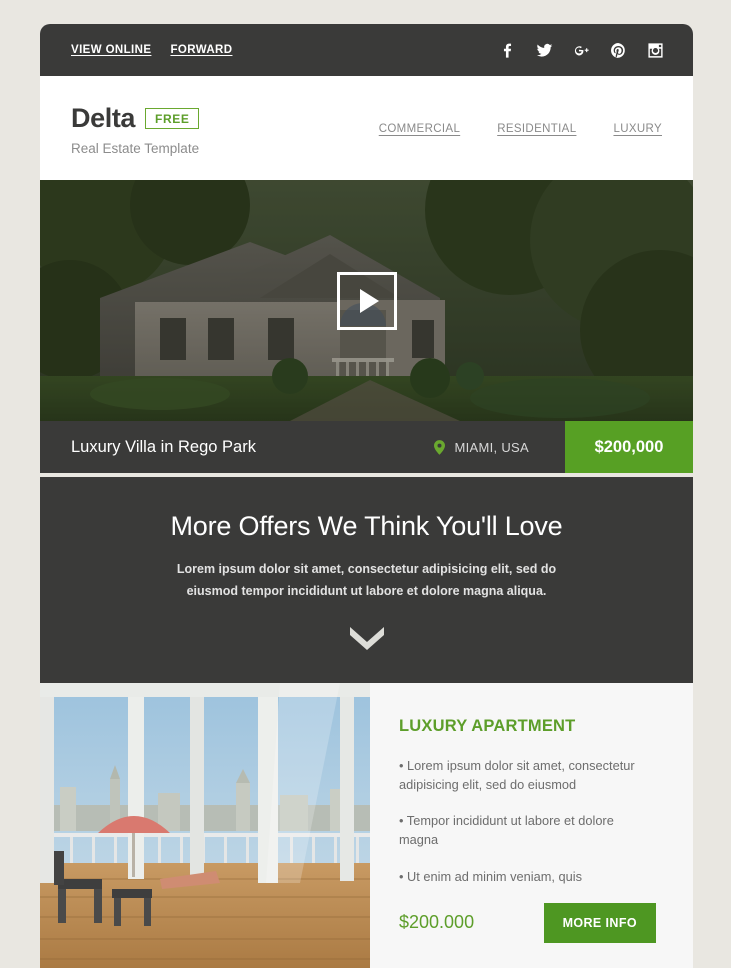 The width and height of the screenshot is (731, 968). I want to click on nav-item-luxury: LUXURY, so click(637, 129).